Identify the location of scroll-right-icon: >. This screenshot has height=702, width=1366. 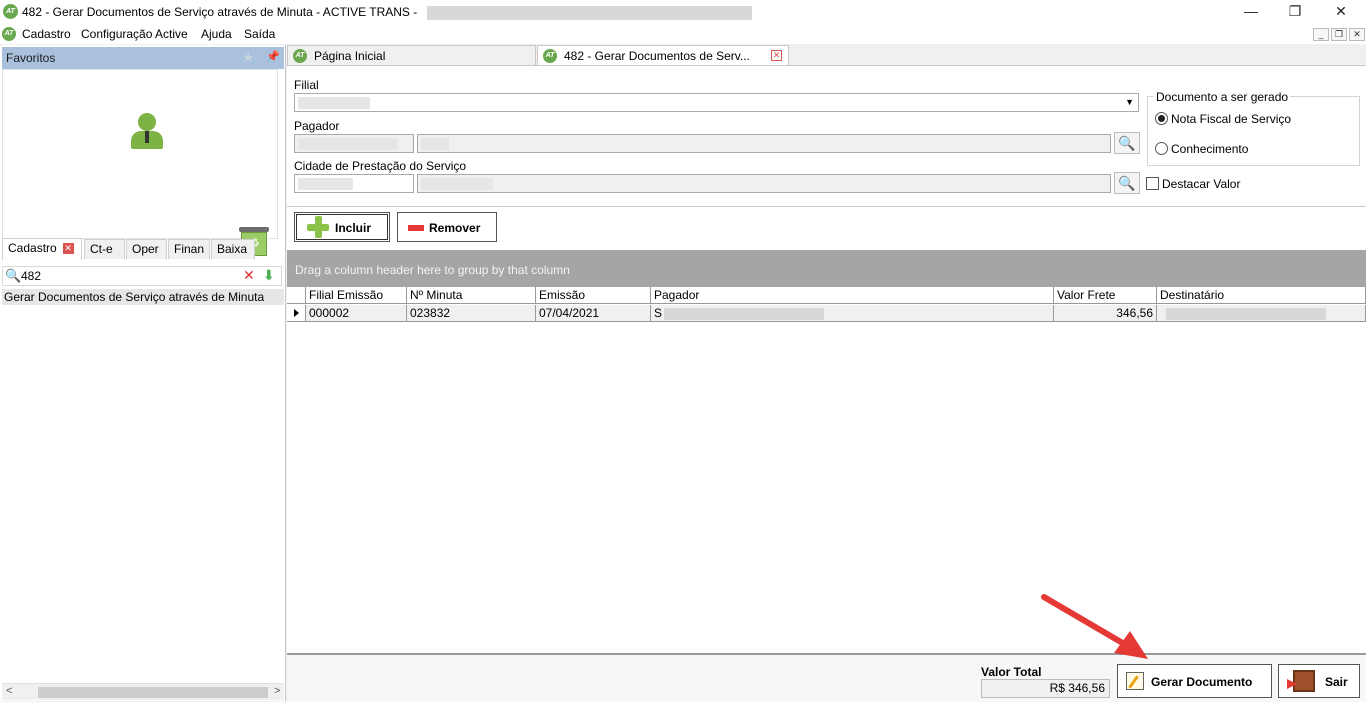
(277, 691).